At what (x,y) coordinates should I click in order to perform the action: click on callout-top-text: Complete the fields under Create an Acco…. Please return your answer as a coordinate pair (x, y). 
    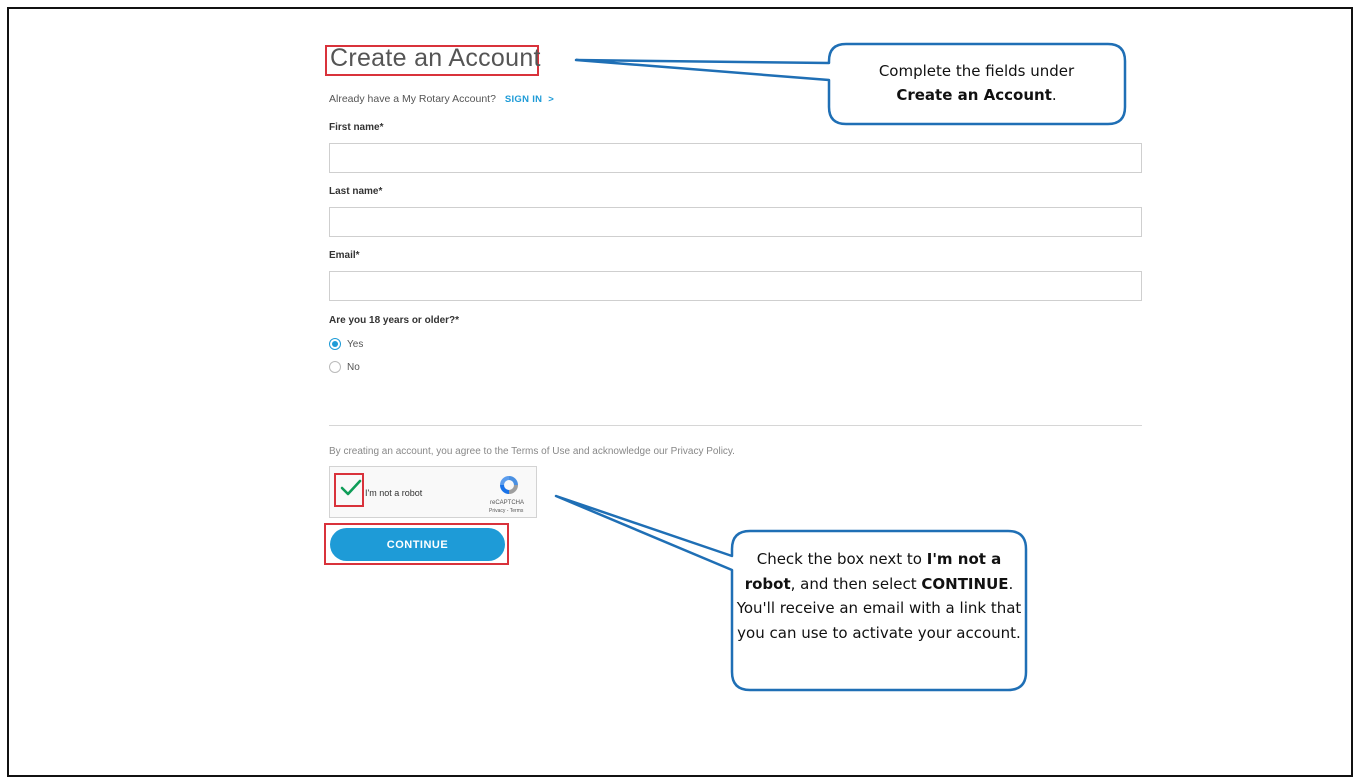
    Looking at the image, I should click on (976, 83).